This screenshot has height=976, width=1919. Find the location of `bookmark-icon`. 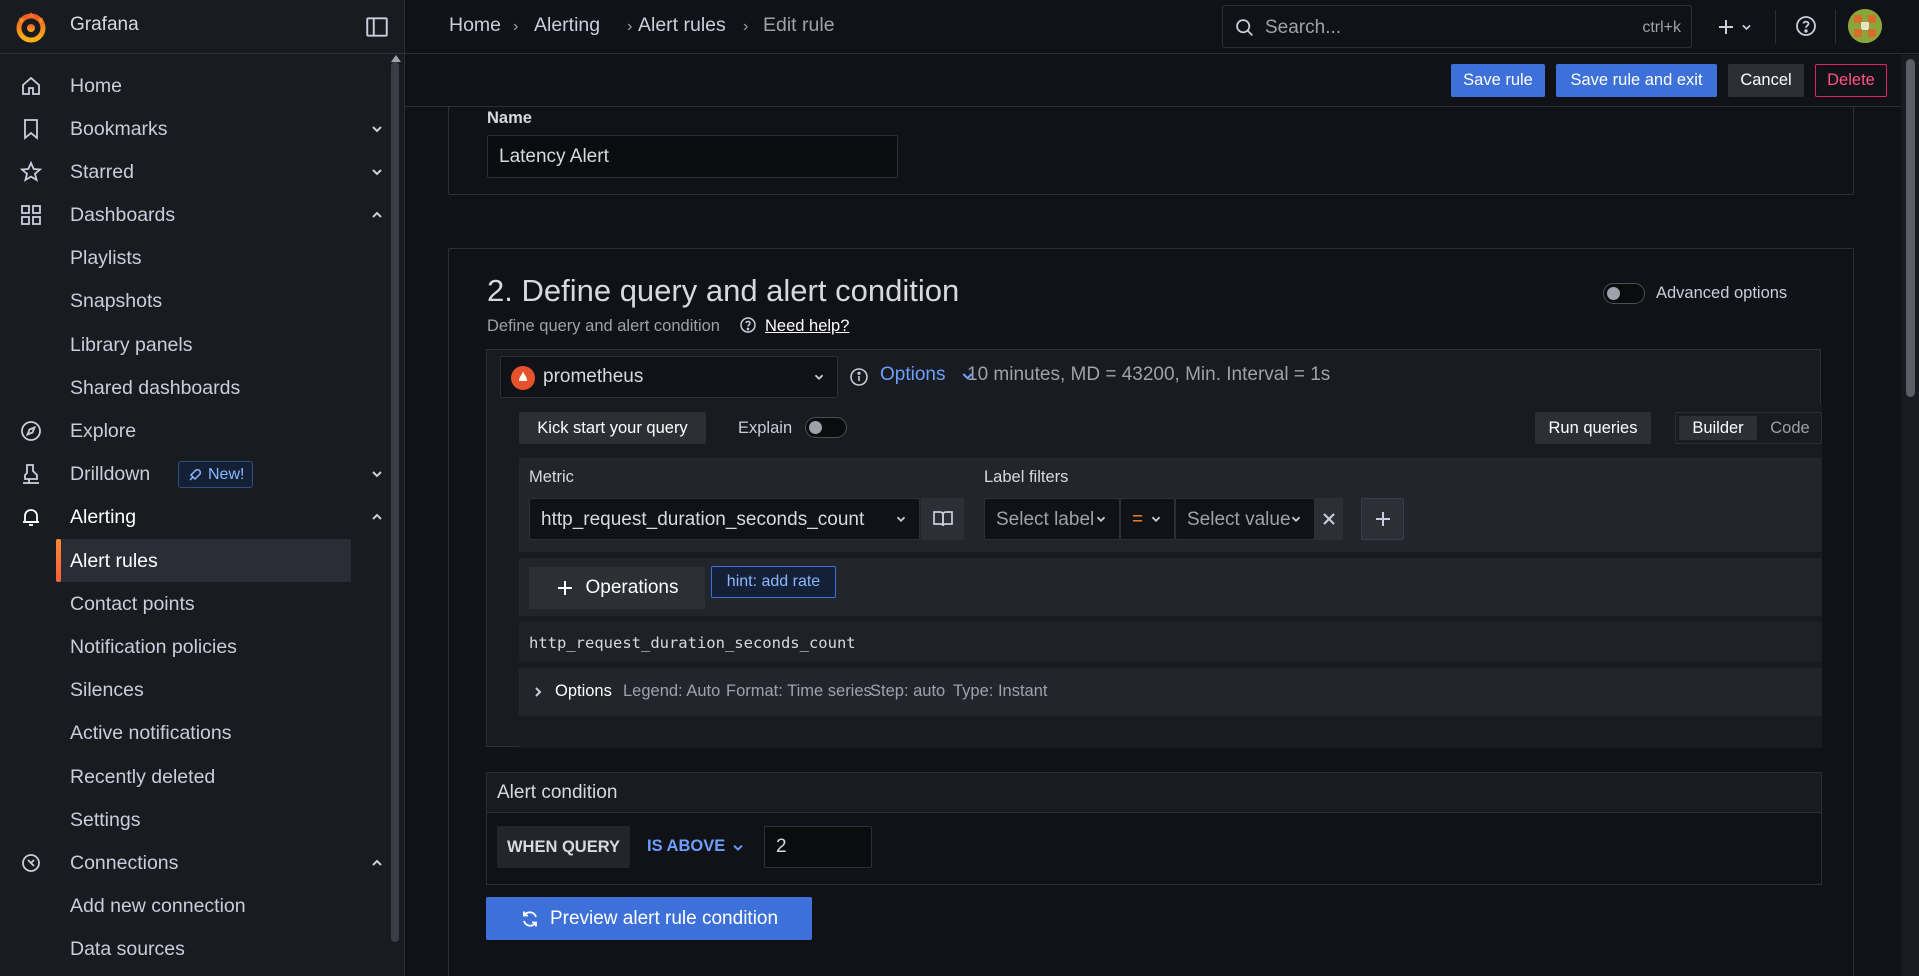

bookmark-icon is located at coordinates (31, 129).